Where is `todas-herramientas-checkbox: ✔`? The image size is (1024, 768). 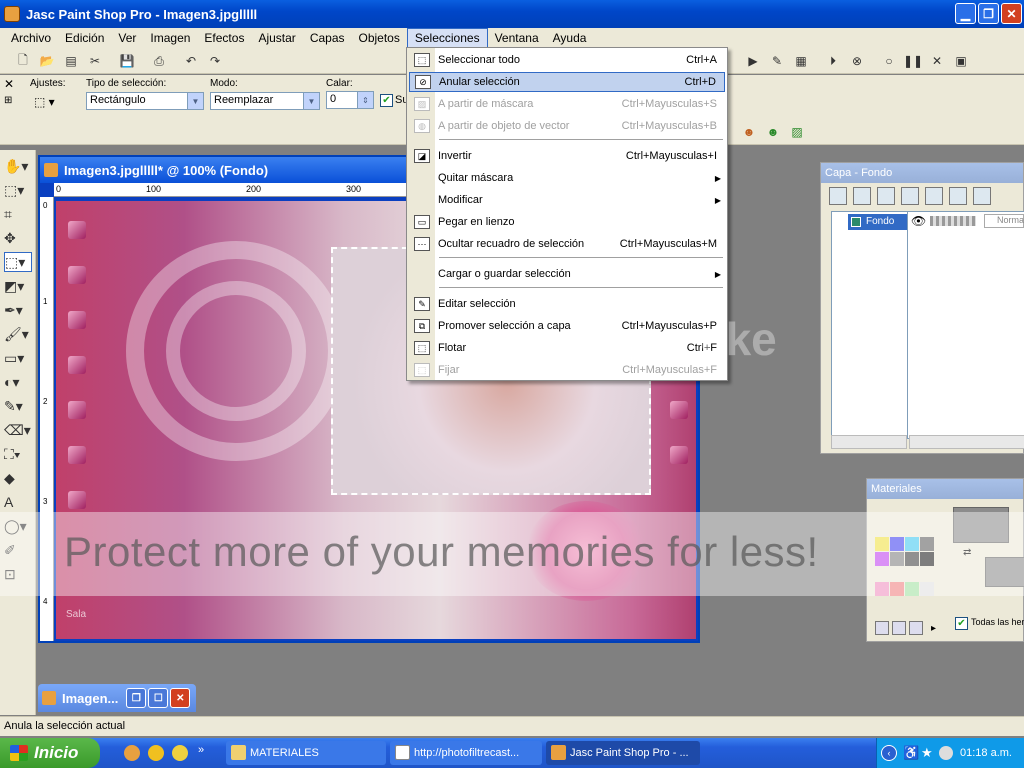 todas-herramientas-checkbox: ✔ is located at coordinates (961, 623).